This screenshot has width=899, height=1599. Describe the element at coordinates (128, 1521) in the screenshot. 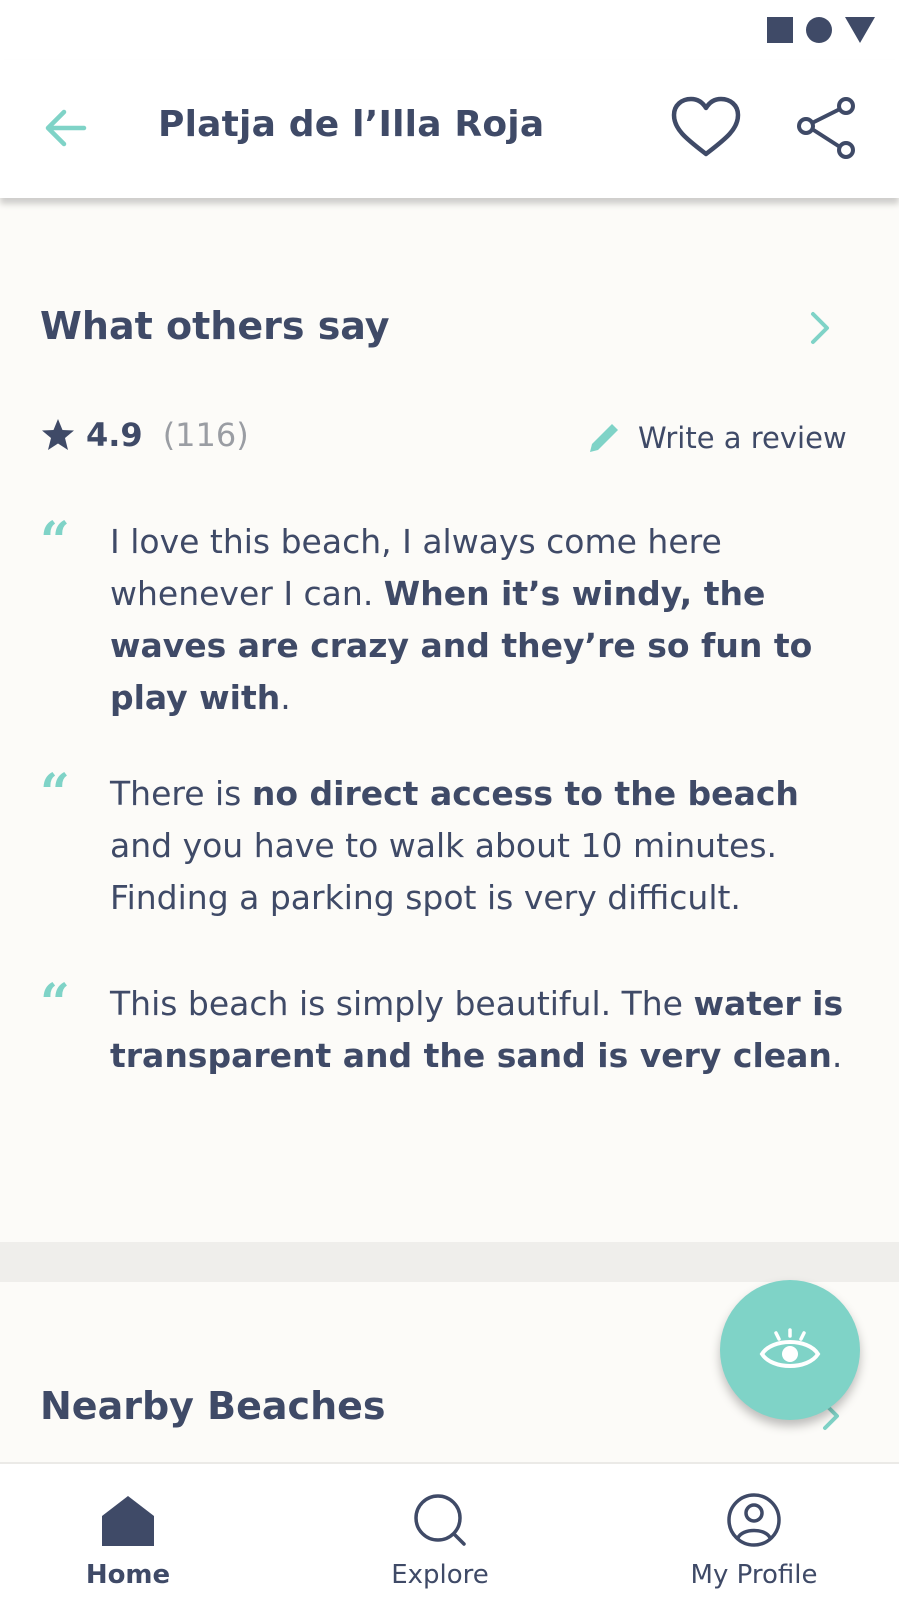

I see `home-icon` at that location.